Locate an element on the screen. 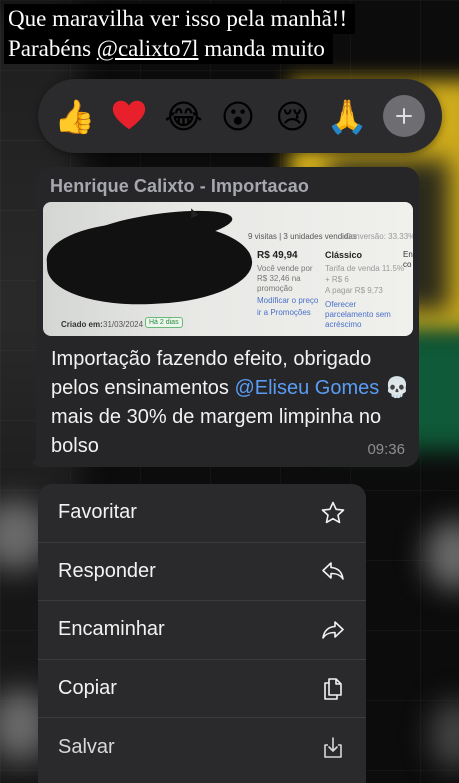  surprised-reaction: 😮 is located at coordinates (238, 116).